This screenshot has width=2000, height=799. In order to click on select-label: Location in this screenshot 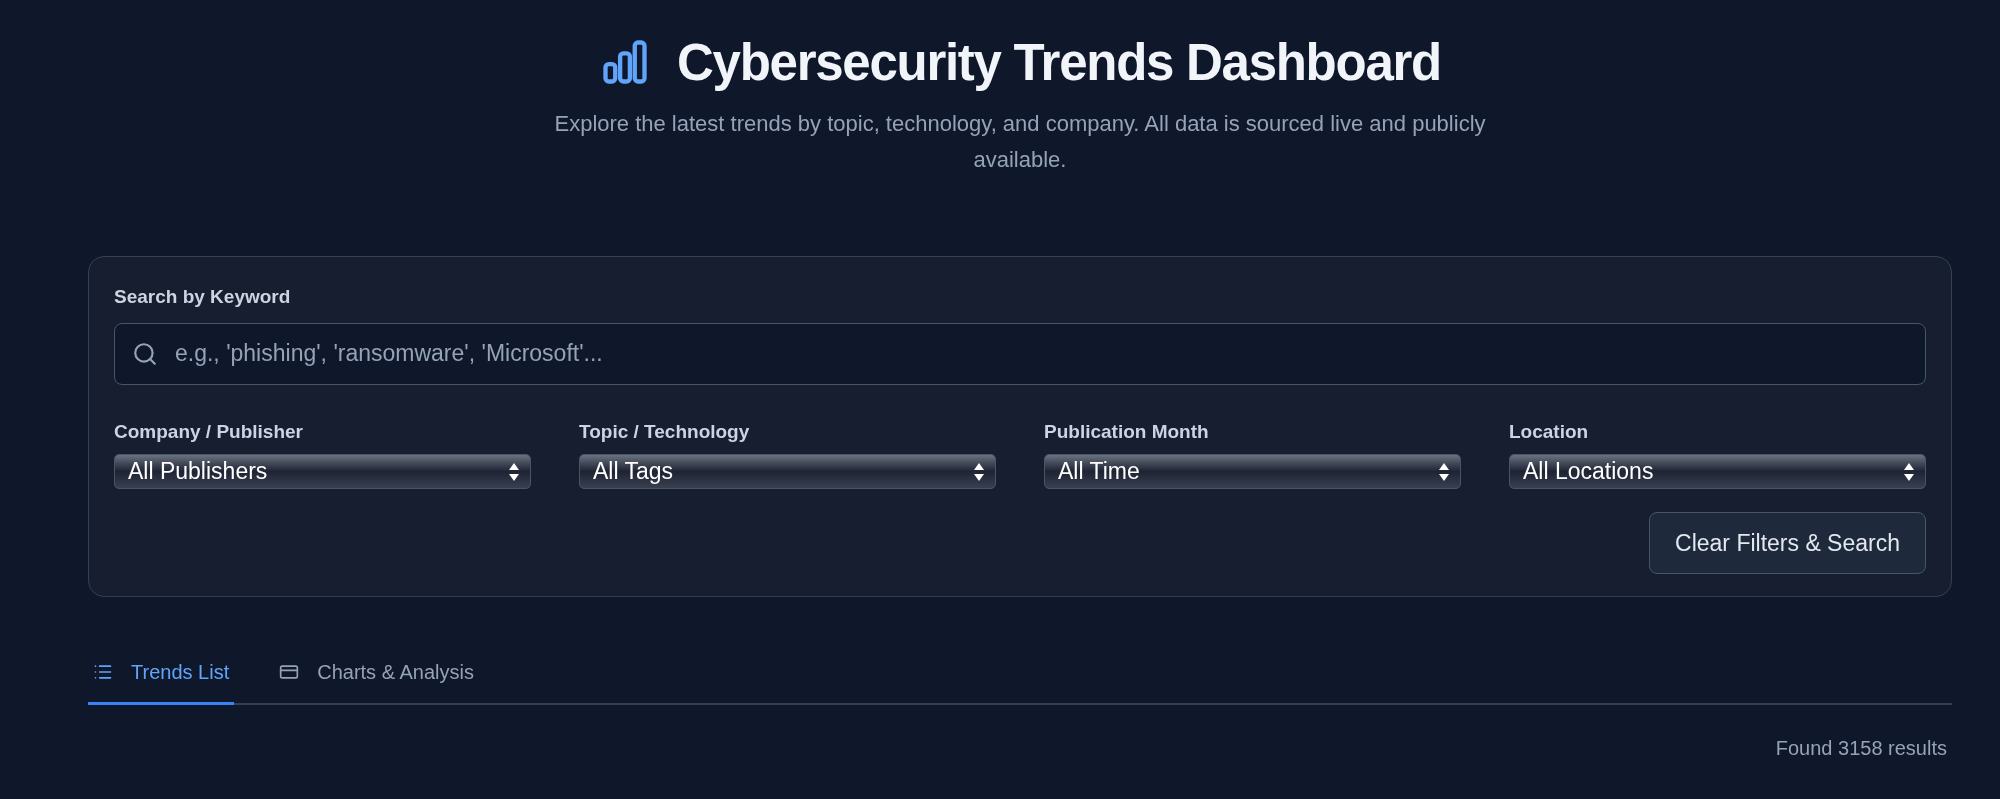, I will do `click(1549, 431)`.